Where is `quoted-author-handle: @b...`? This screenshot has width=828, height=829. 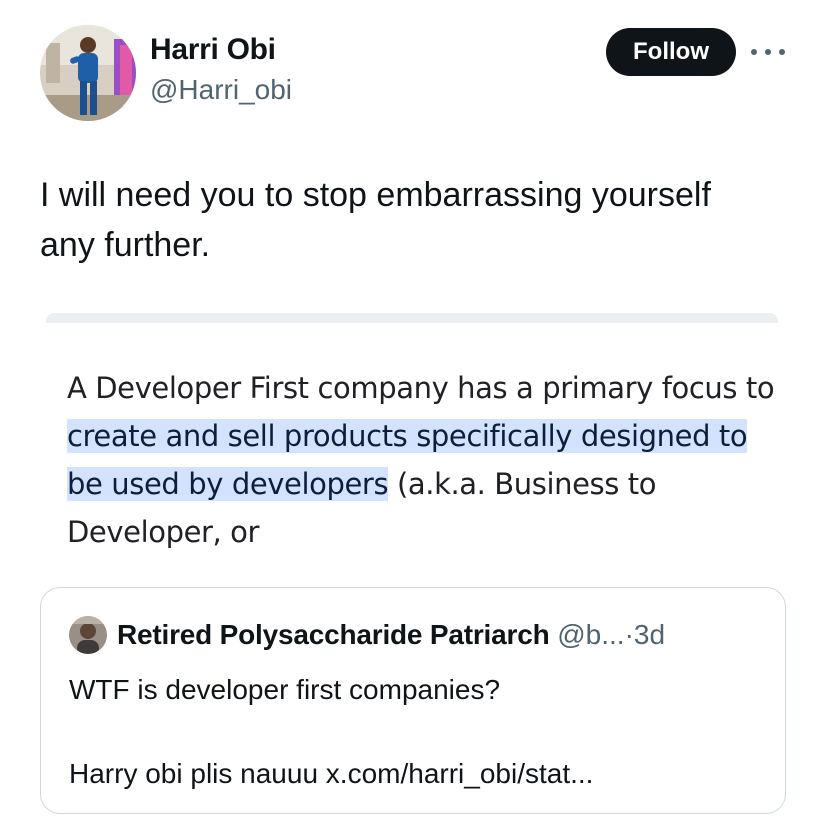 quoted-author-handle: @b... is located at coordinates (590, 634).